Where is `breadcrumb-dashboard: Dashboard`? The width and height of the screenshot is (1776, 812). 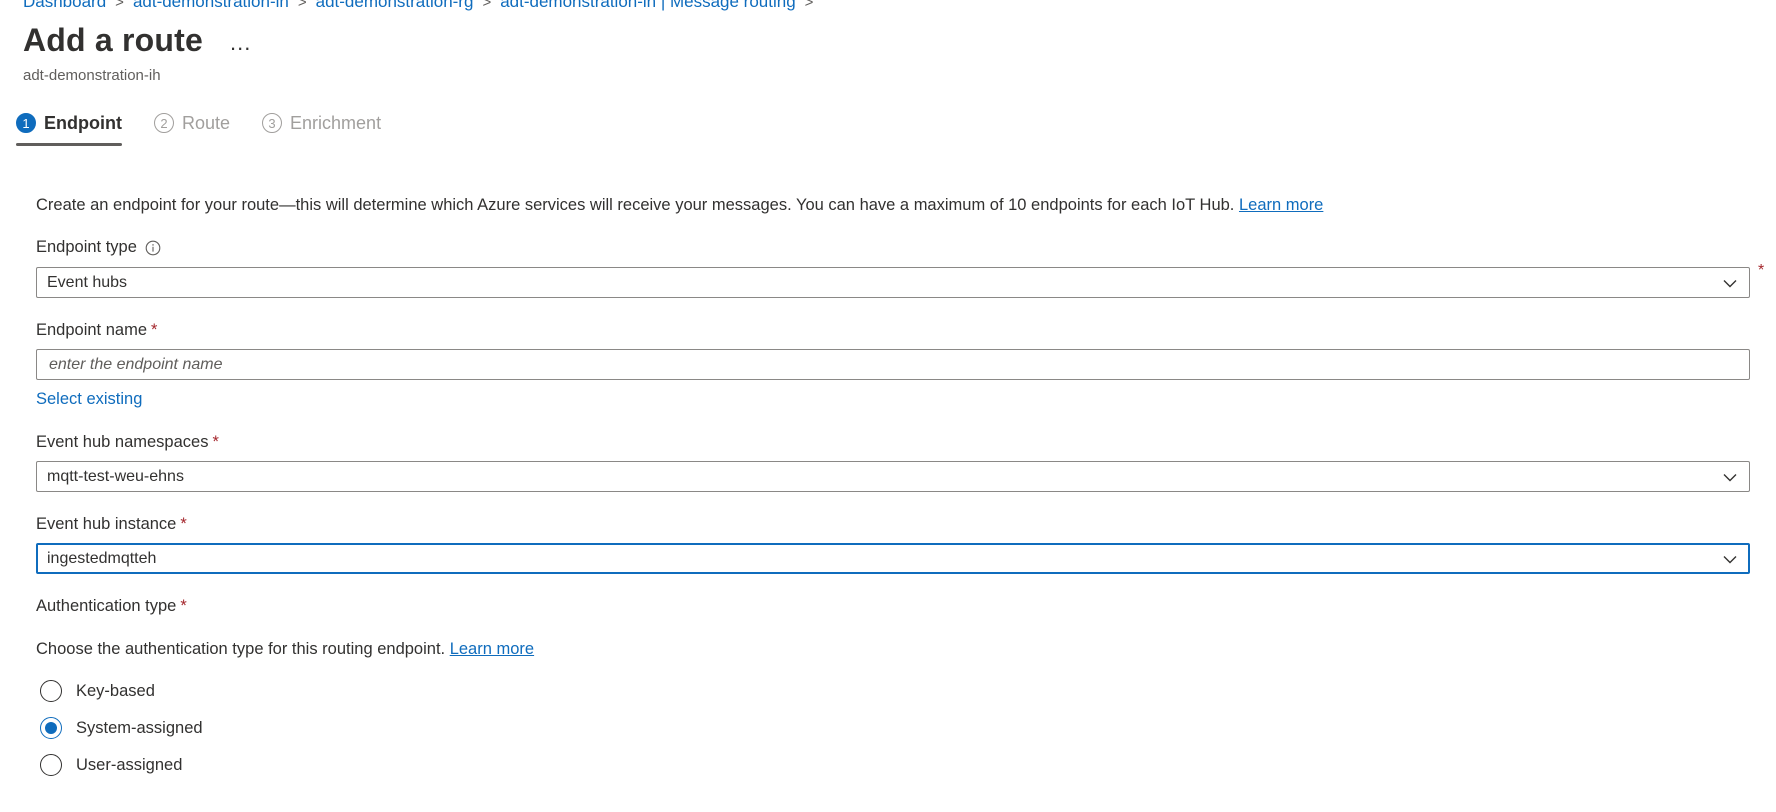 breadcrumb-dashboard: Dashboard is located at coordinates (64, 6).